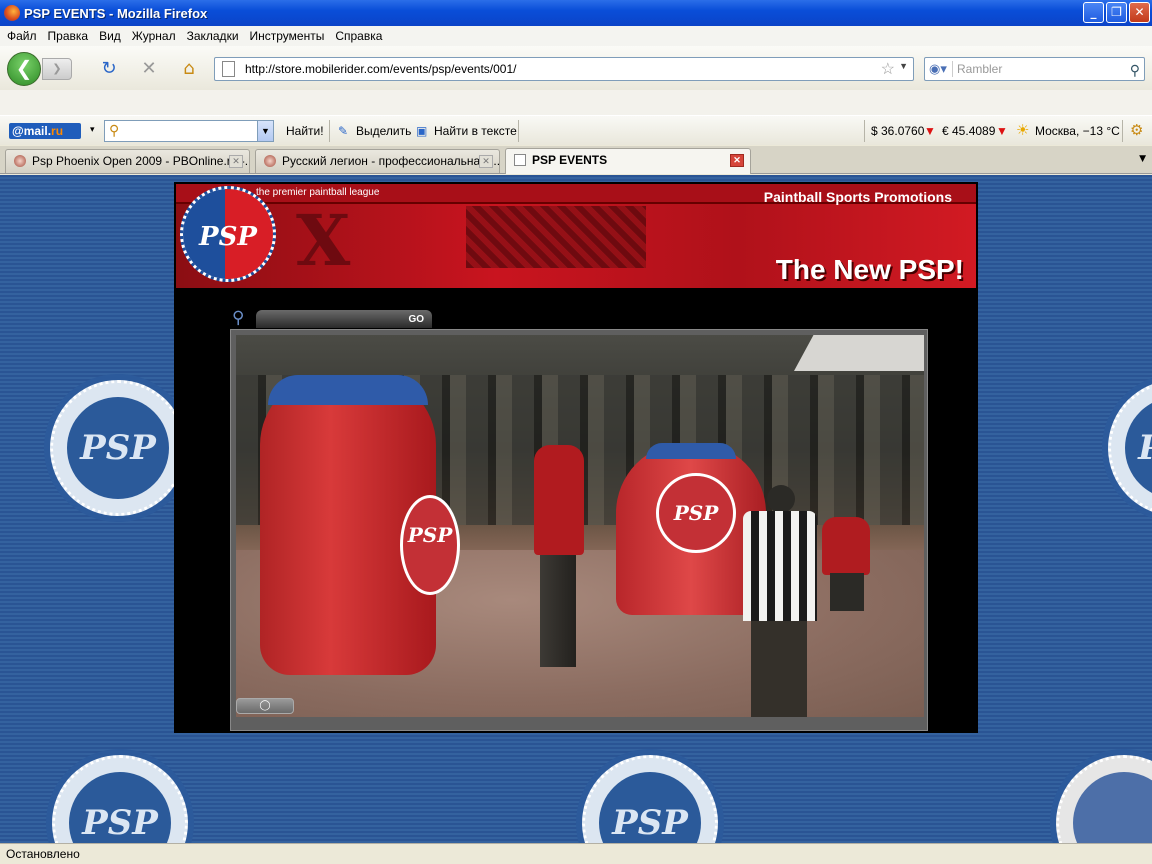 Image resolution: width=1152 pixels, height=864 pixels. What do you see at coordinates (558, 555) in the screenshot?
I see `video-player-red` at bounding box center [558, 555].